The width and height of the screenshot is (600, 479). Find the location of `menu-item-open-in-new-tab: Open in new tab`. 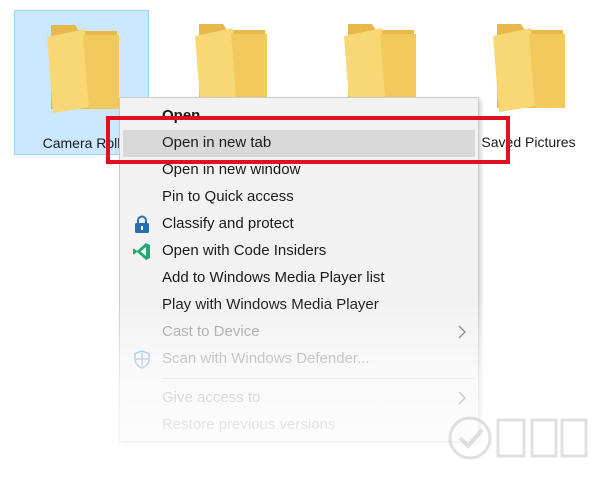

menu-item-open-in-new-tab: Open in new tab is located at coordinates (299, 143).